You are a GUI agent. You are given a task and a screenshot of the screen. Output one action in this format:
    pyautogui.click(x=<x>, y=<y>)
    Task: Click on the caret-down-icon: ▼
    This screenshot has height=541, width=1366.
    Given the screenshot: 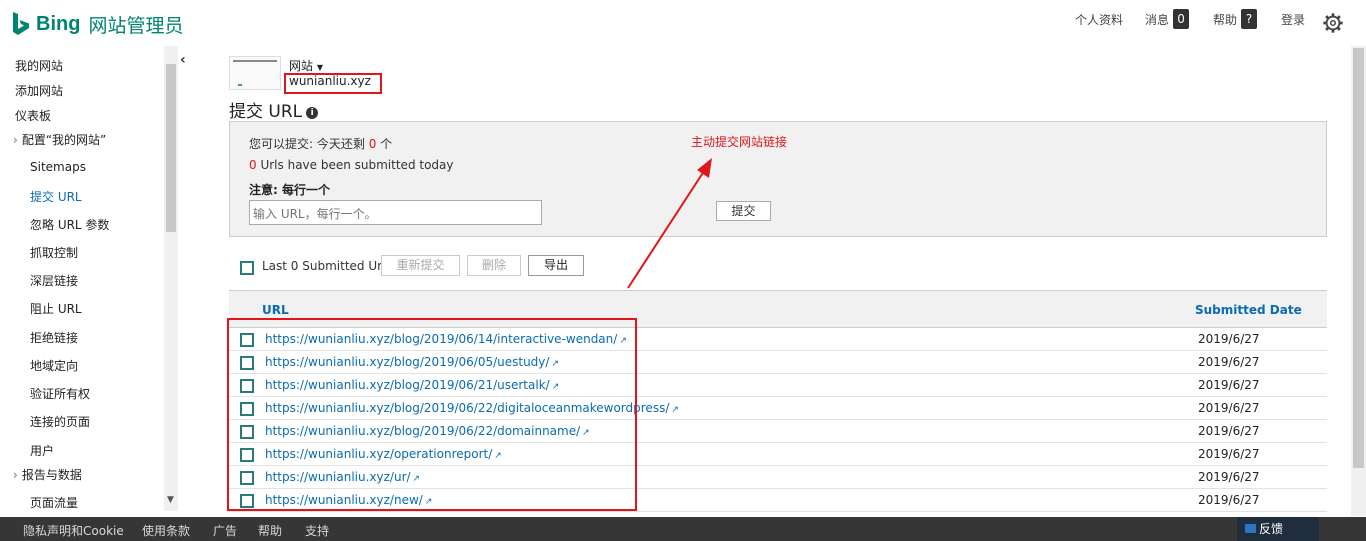 What is the action you would take?
    pyautogui.click(x=319, y=67)
    